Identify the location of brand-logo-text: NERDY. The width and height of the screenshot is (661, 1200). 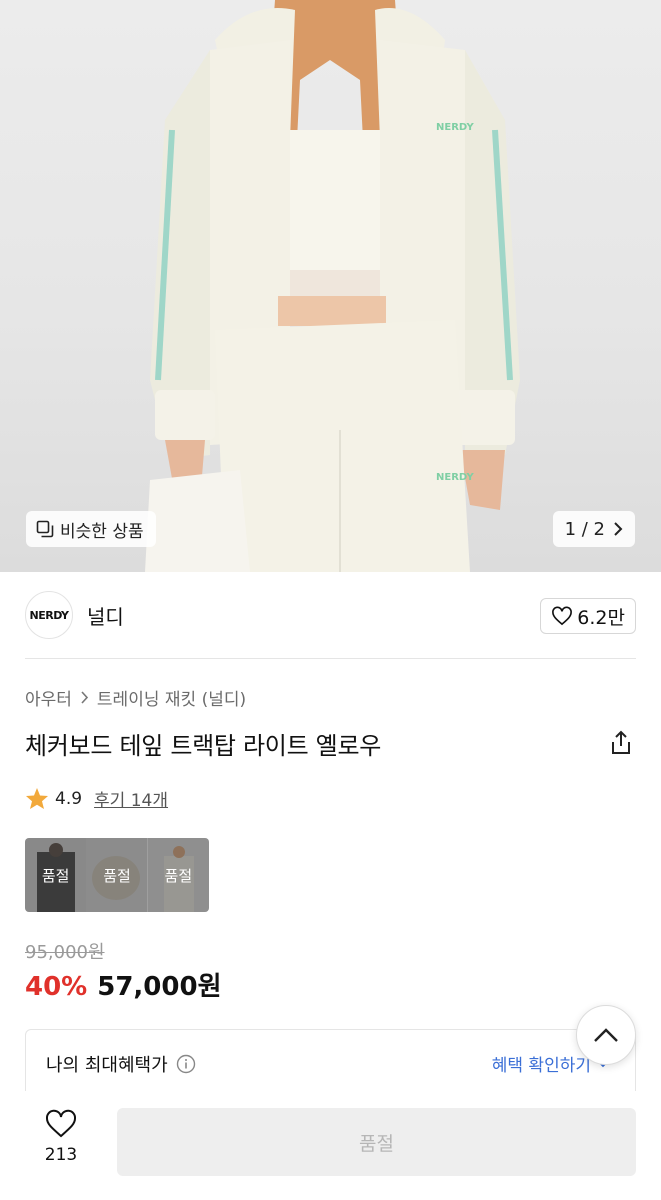
(49, 615).